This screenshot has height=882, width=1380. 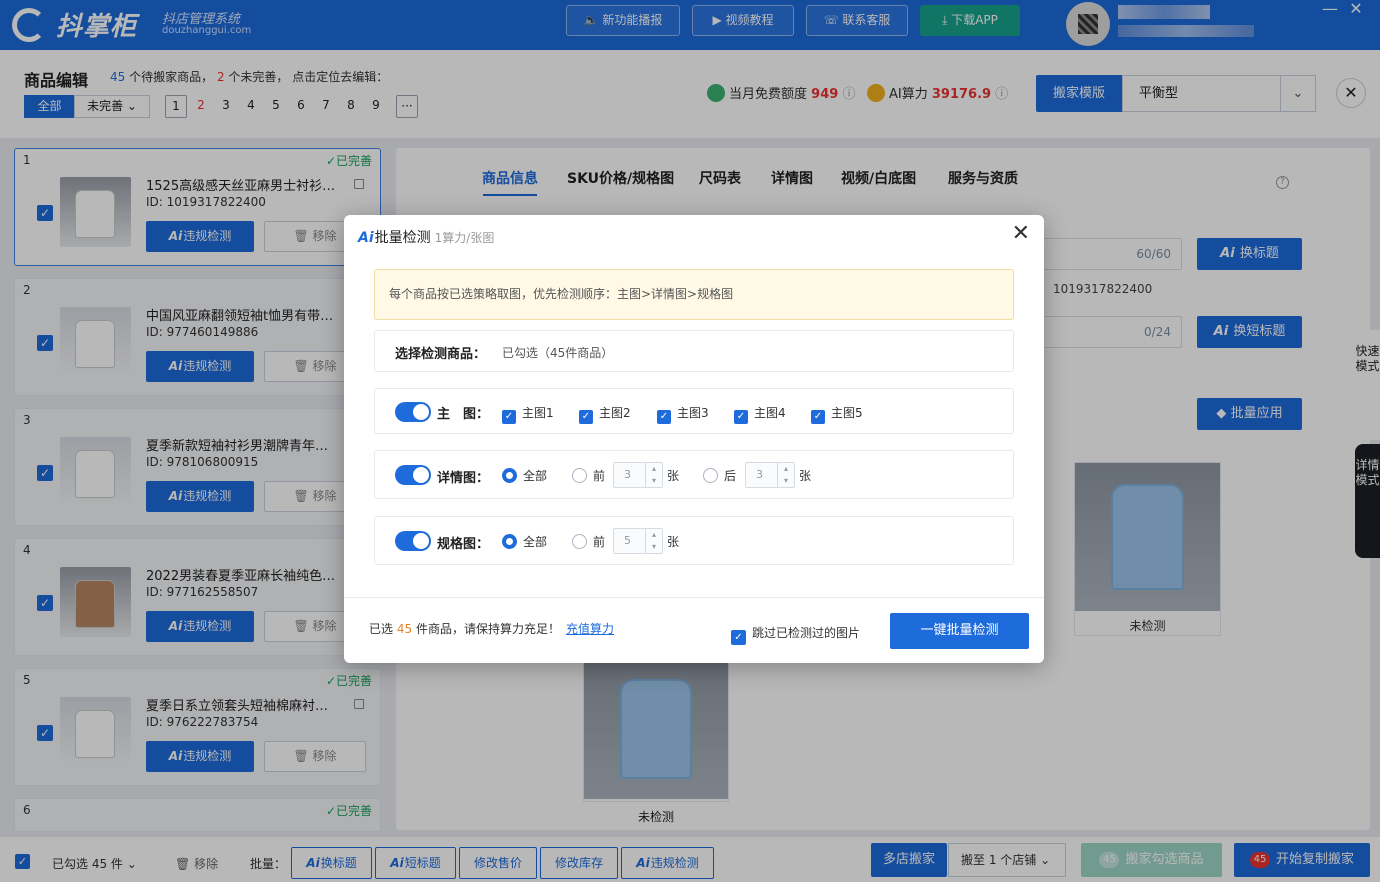 What do you see at coordinates (770, 475) in the screenshot?
I see `detail-back-count: 3` at bounding box center [770, 475].